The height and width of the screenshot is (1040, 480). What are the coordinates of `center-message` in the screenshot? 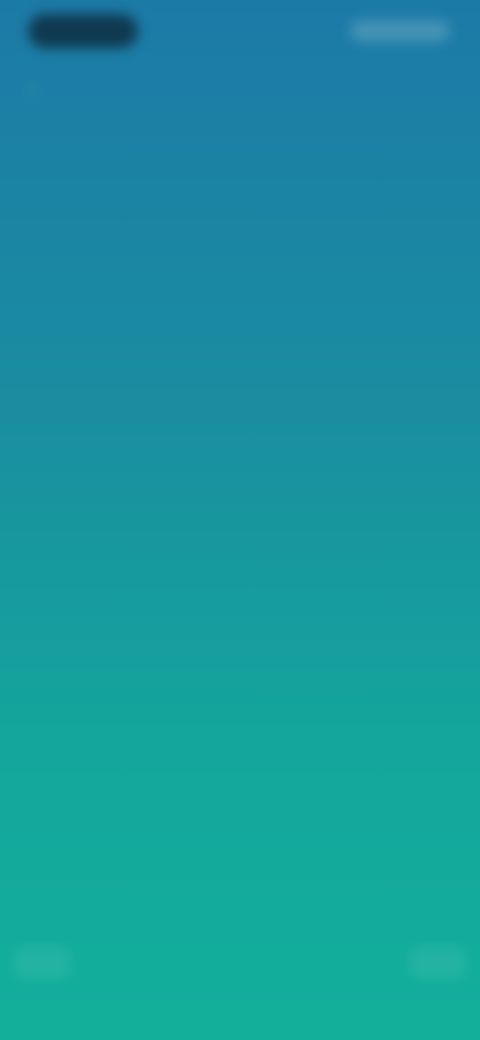 It's located at (240, 480).